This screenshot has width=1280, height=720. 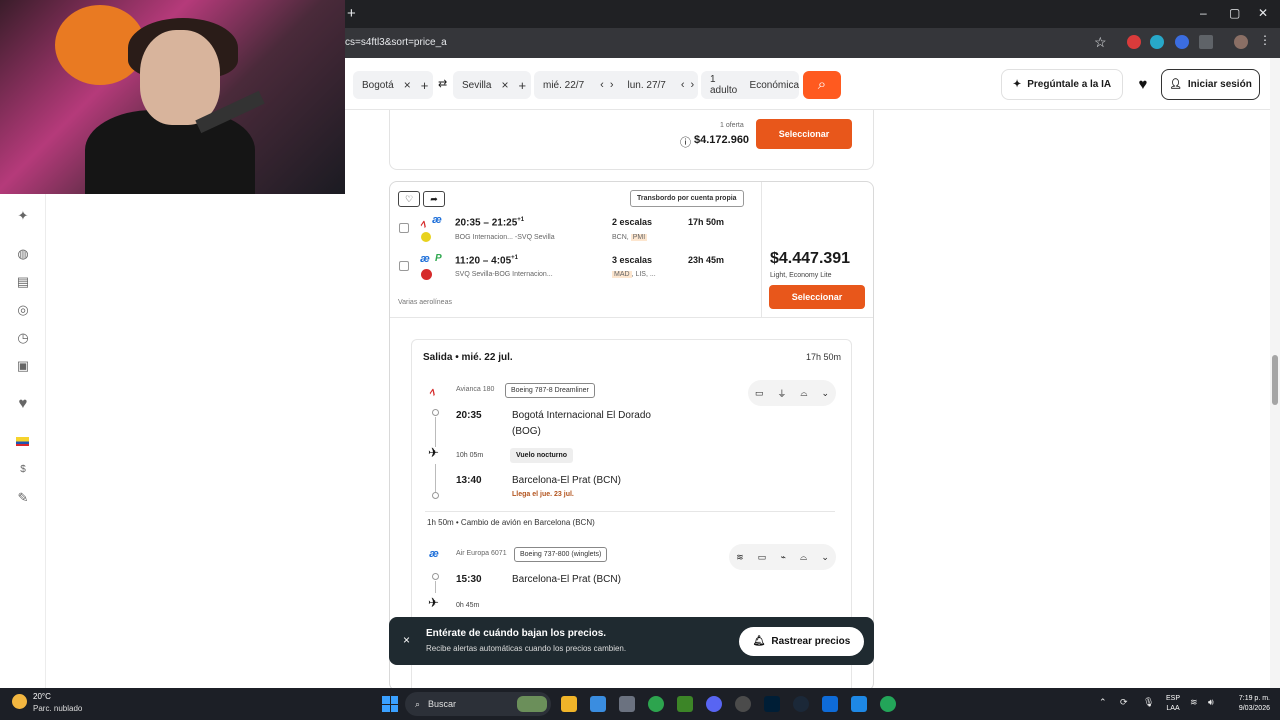 What do you see at coordinates (469, 480) in the screenshot?
I see `arrival-time: 13:40` at bounding box center [469, 480].